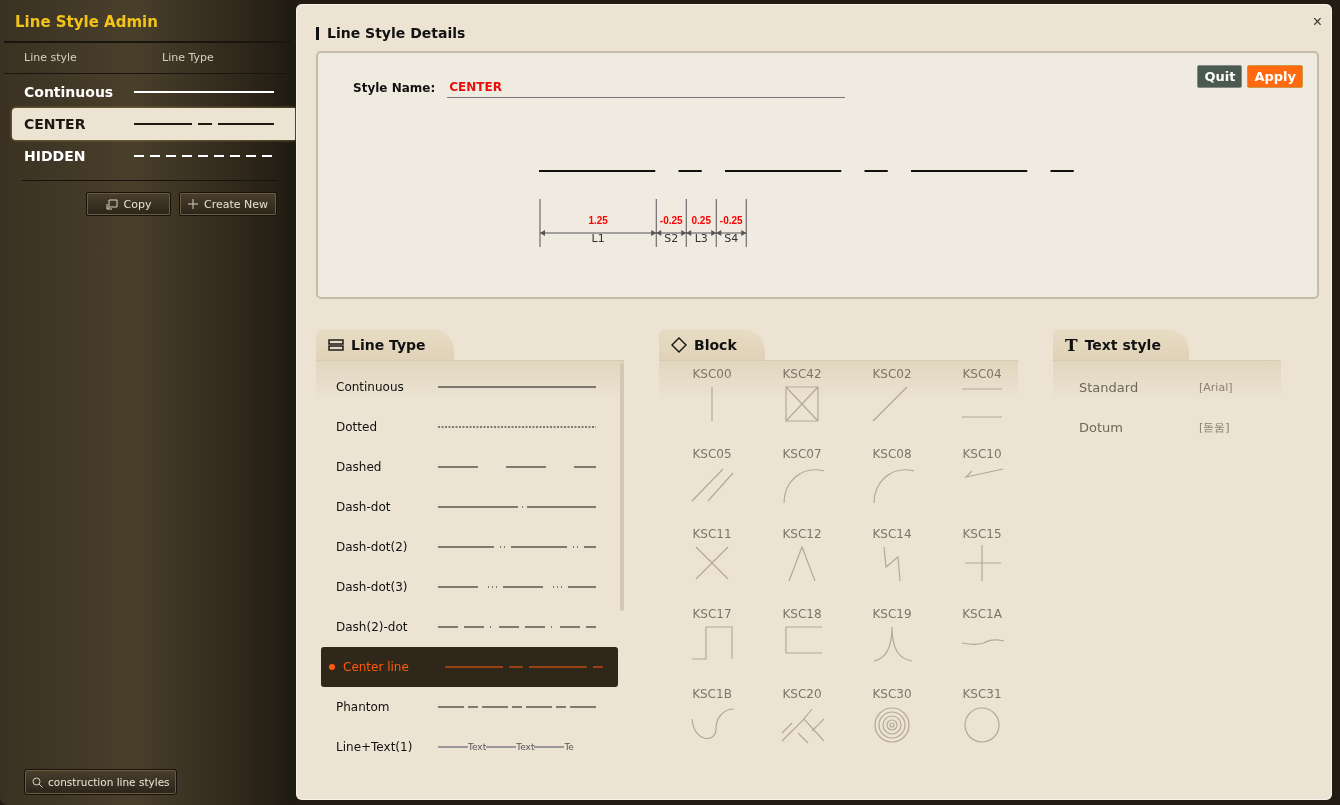 The width and height of the screenshot is (1340, 805). What do you see at coordinates (467, 707) in the screenshot?
I see `line-type-item: Phantom` at bounding box center [467, 707].